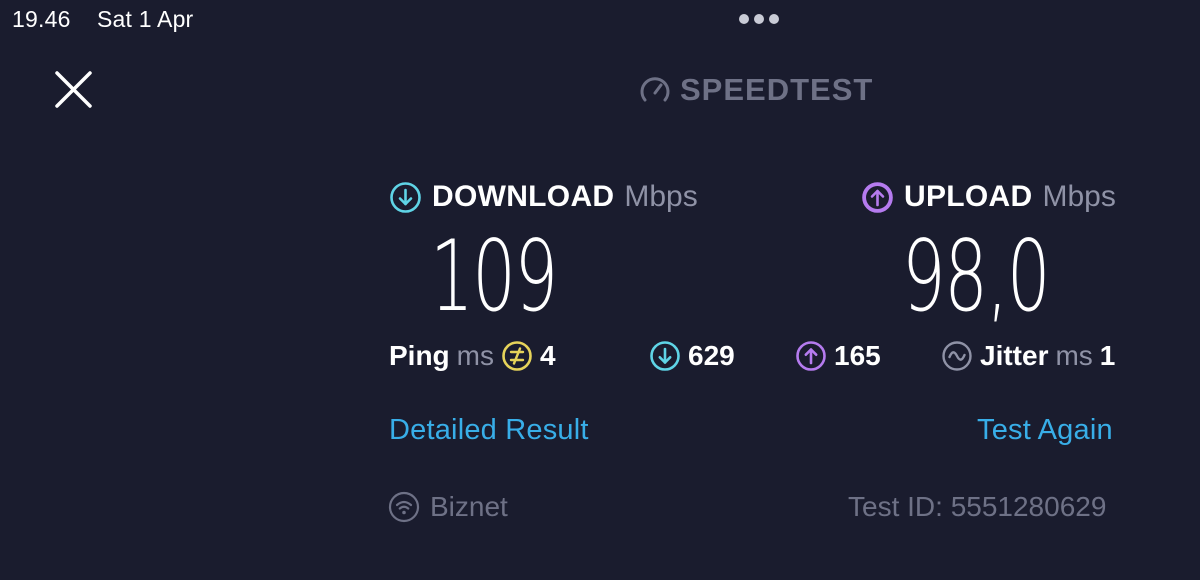 Image resolution: width=1200 pixels, height=580 pixels. I want to click on status-time: 19.46, so click(41, 19).